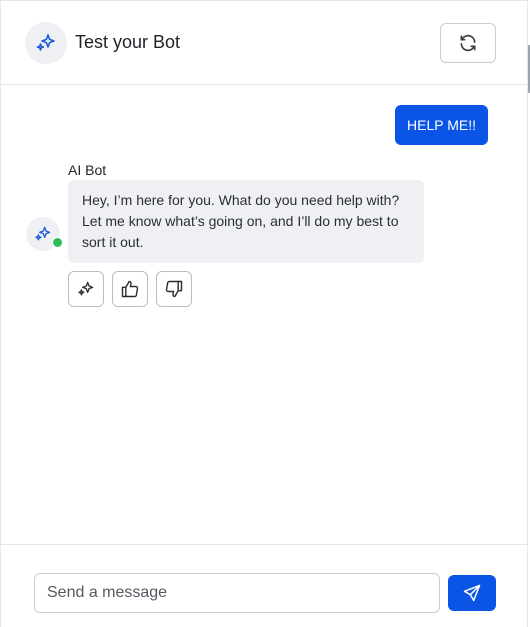 The width and height of the screenshot is (530, 627). I want to click on thumbs-down-button, so click(174, 289).